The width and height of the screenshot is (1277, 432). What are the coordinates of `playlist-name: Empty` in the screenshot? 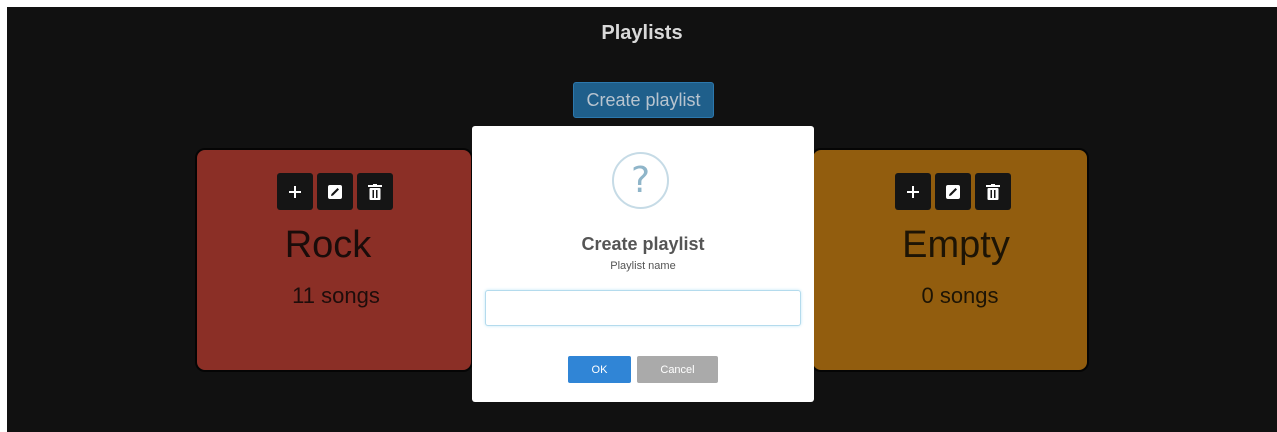 It's located at (956, 245).